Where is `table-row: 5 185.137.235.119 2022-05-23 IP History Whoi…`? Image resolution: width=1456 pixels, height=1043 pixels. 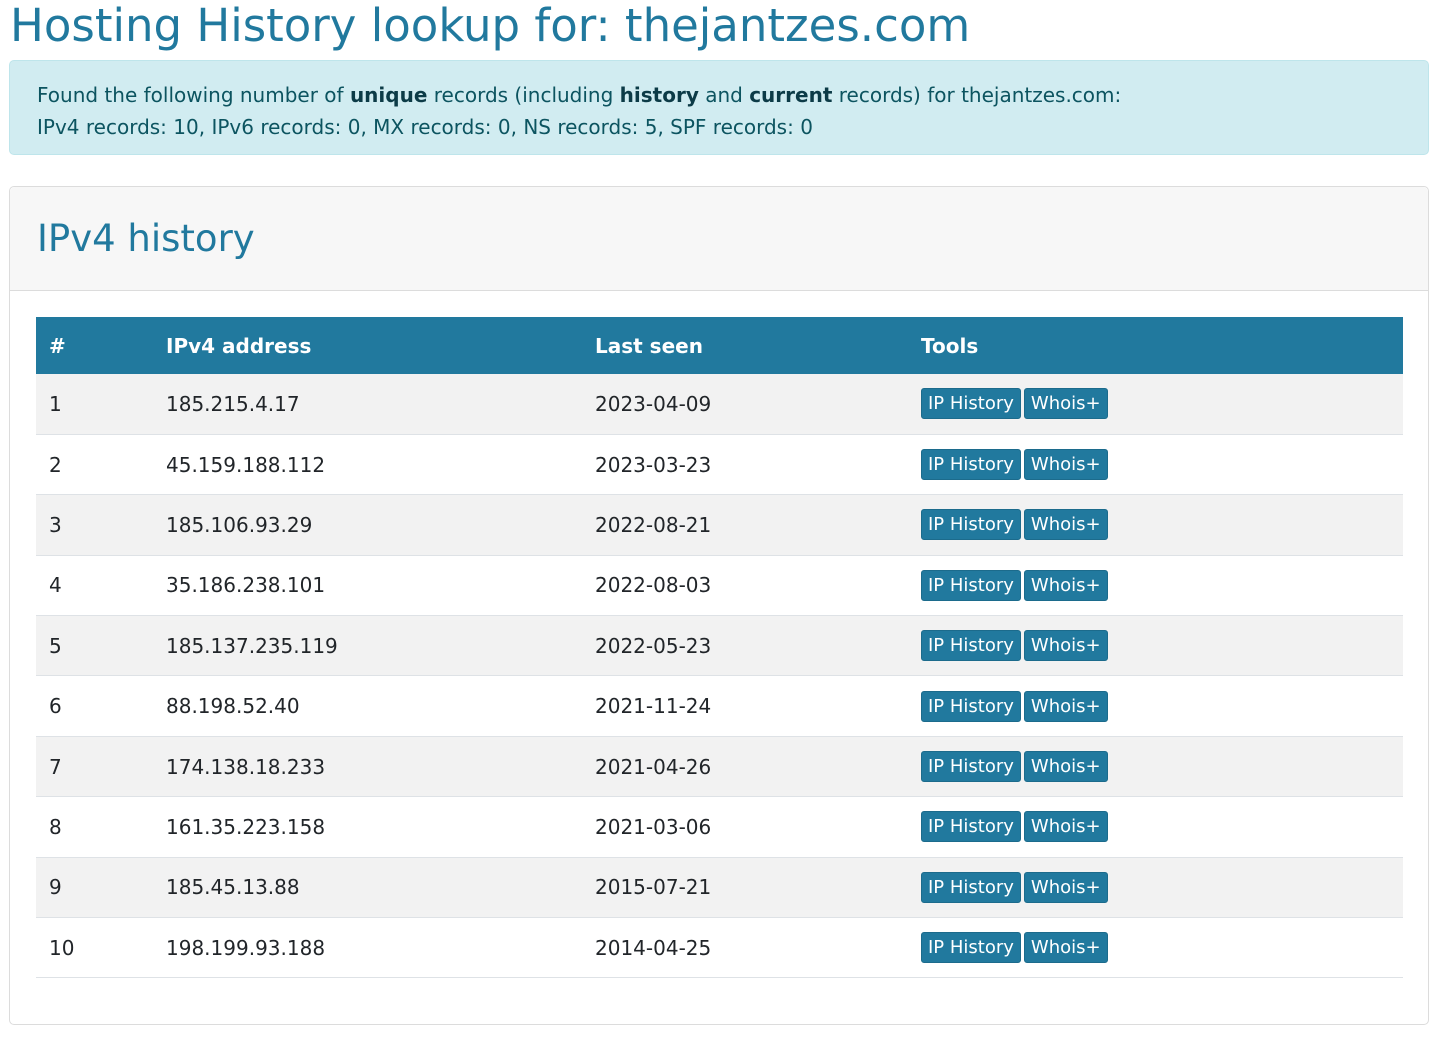
table-row: 5 185.137.235.119 2022-05-23 IP History Whoi… is located at coordinates (719, 645).